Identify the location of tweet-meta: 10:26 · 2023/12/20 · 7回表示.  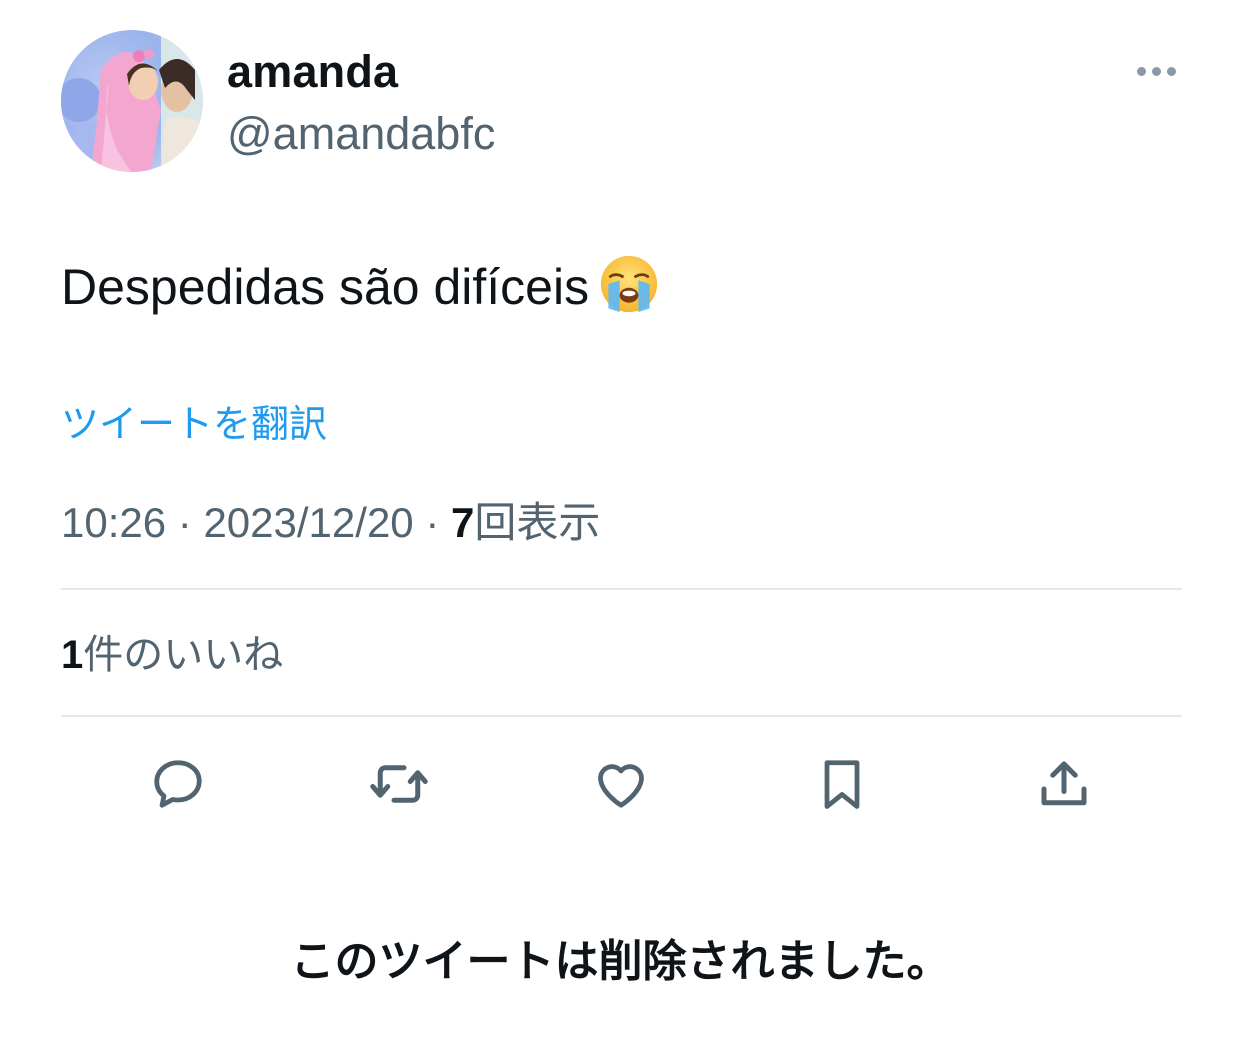
(330, 523).